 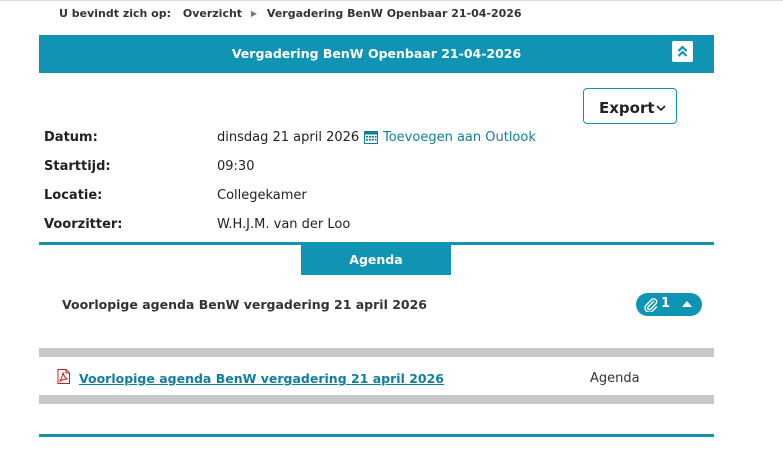 I want to click on breadcrumb-label: U bevindt zich op:, so click(x=115, y=13).